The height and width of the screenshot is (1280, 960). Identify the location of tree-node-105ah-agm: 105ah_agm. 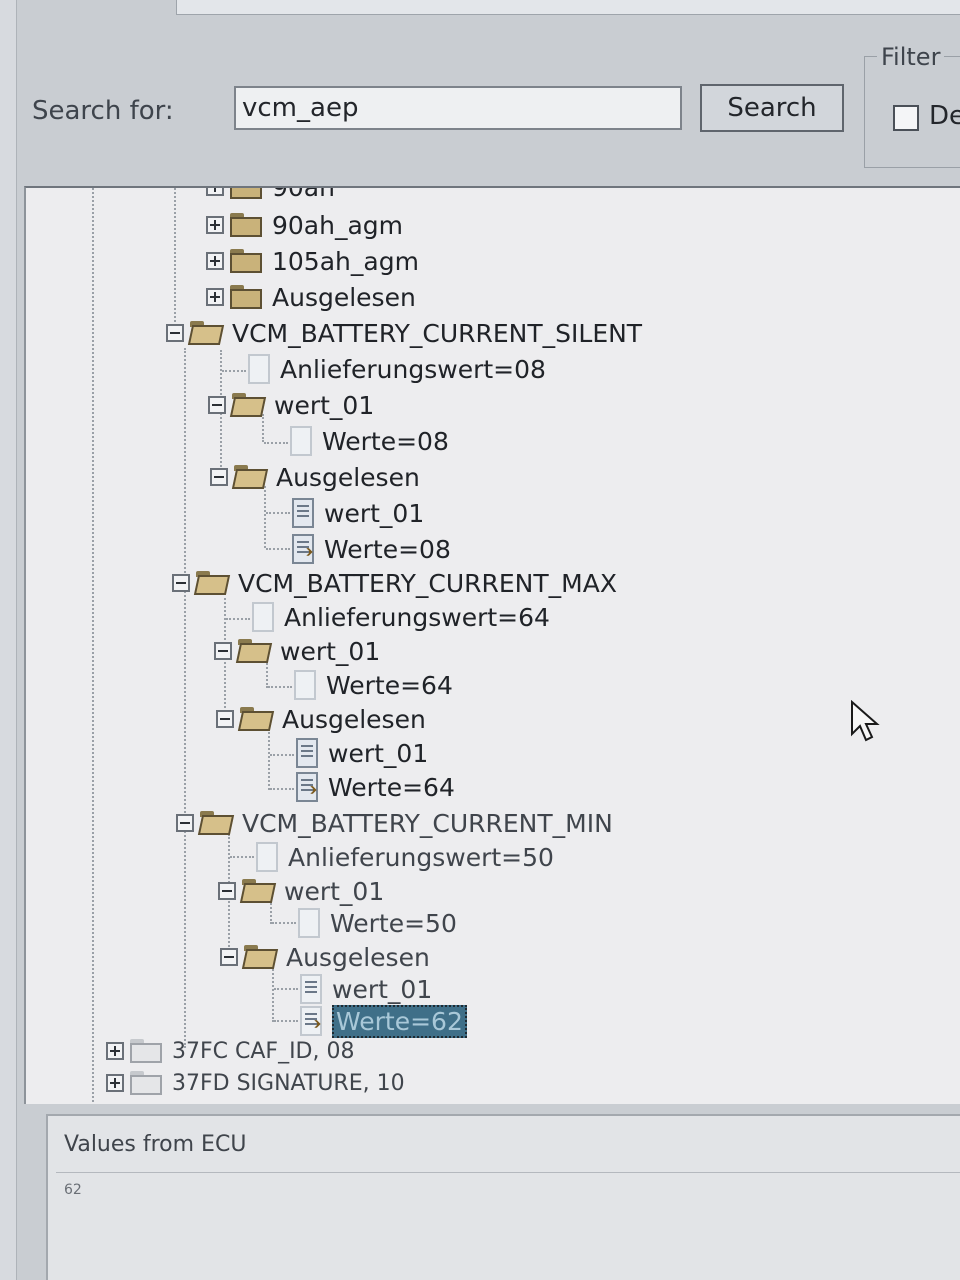
(312, 261).